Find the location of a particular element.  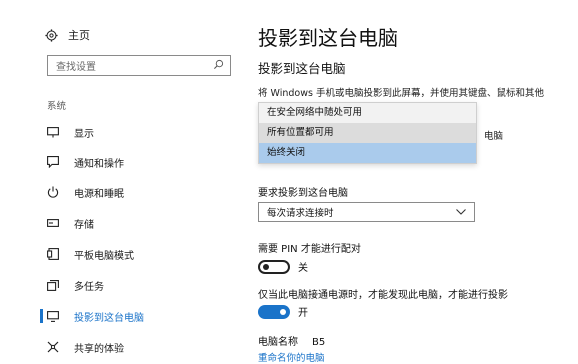

rename-pc-link: 重命名你的电脑 is located at coordinates (291, 357).